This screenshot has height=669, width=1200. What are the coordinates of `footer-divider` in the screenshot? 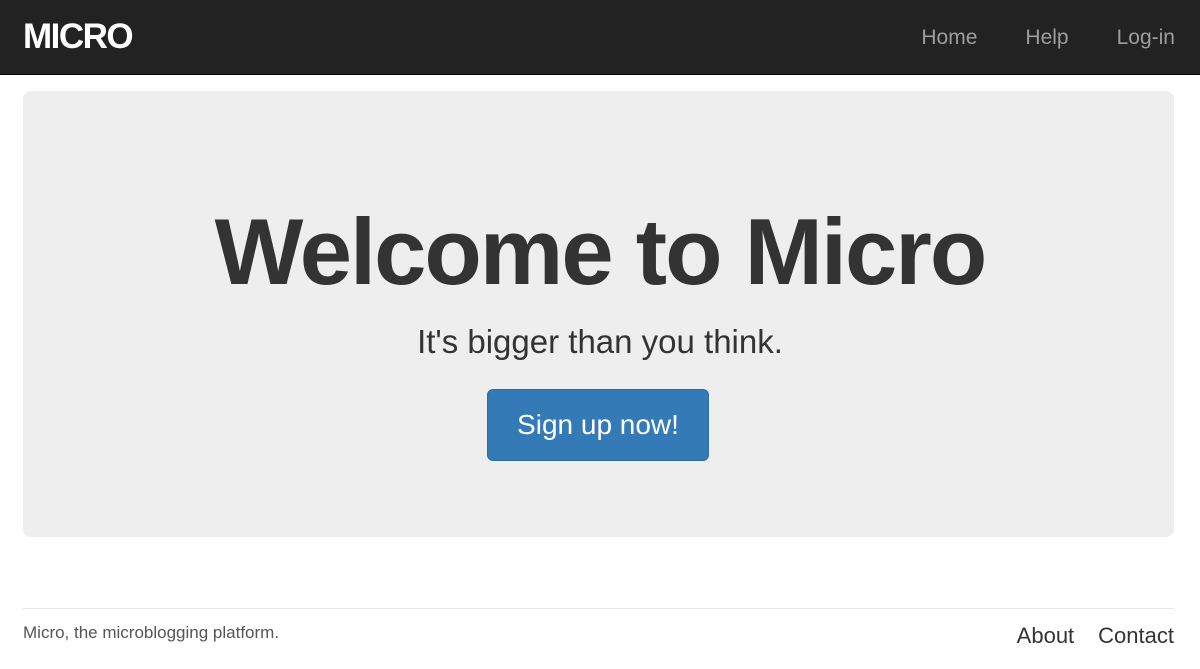 It's located at (598, 608).